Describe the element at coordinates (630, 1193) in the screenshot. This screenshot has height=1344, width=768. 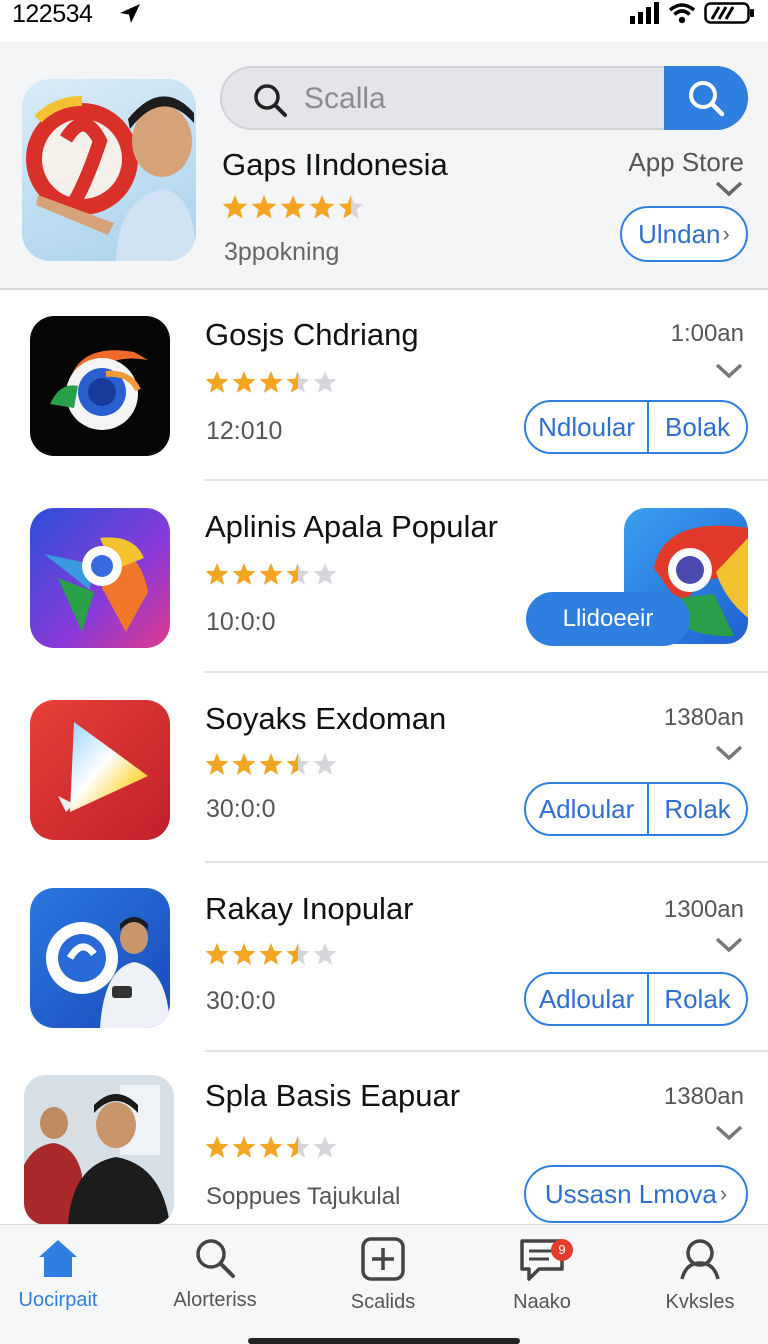
I see `app-action-label: Ussasn Lmova` at that location.